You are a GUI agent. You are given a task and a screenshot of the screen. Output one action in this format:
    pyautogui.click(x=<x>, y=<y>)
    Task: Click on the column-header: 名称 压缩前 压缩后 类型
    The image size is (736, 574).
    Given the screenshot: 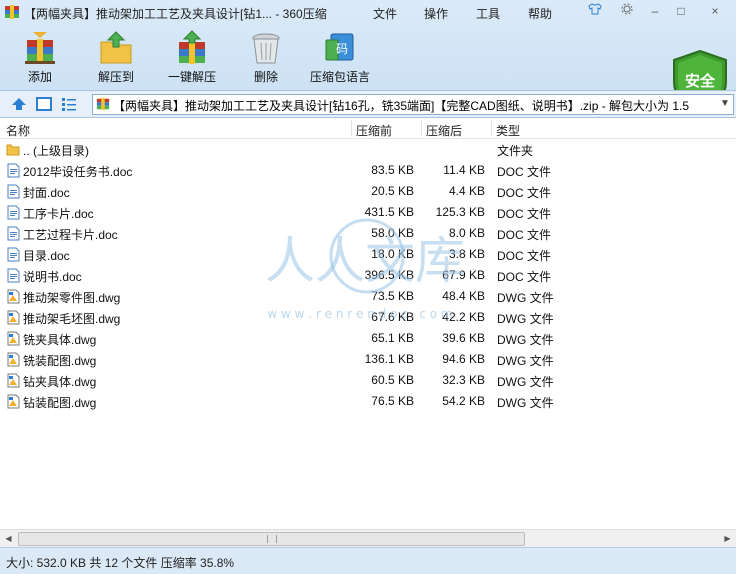 What is the action you would take?
    pyautogui.click(x=368, y=128)
    